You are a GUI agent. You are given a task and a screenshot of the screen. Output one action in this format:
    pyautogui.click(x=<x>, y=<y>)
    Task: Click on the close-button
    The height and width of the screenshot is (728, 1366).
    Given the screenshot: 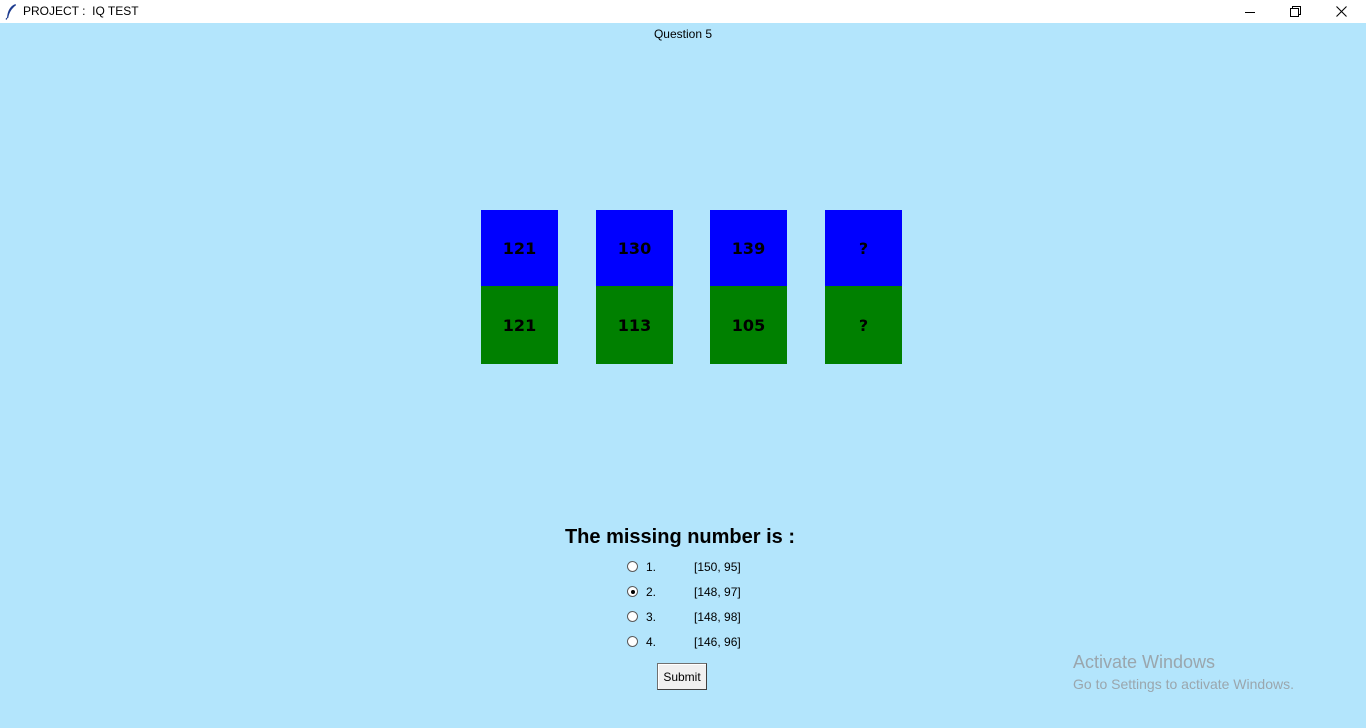 What is the action you would take?
    pyautogui.click(x=1341, y=11)
    